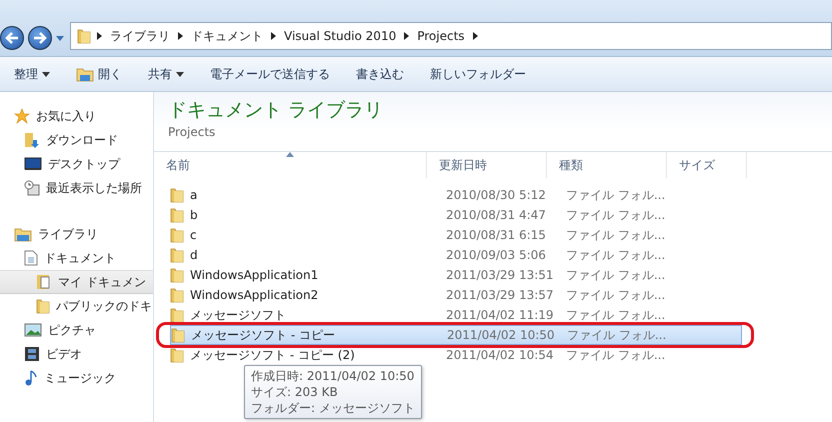 The width and height of the screenshot is (832, 422). Describe the element at coordinates (76, 330) in the screenshot. I see `sidebar-item: ピクチャ` at that location.